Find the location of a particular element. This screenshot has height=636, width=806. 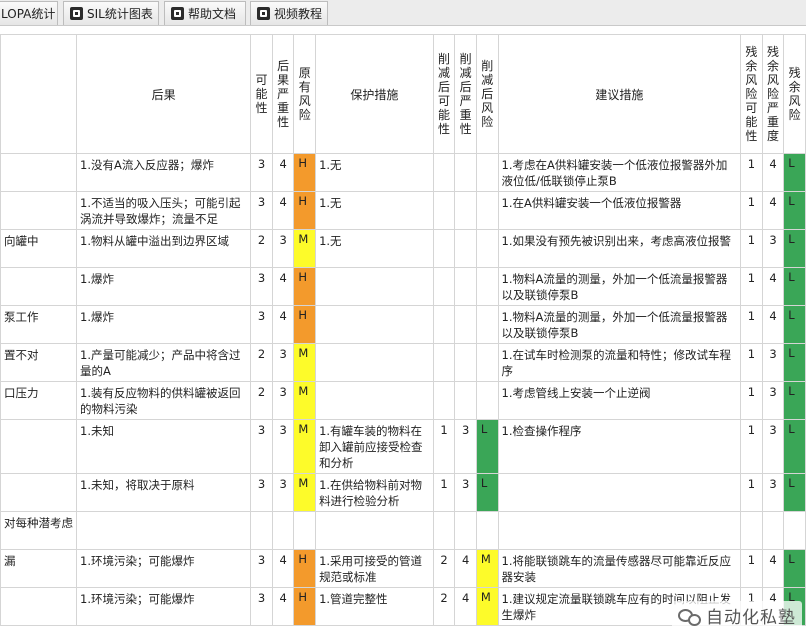

row-likelihood is located at coordinates (261, 530).